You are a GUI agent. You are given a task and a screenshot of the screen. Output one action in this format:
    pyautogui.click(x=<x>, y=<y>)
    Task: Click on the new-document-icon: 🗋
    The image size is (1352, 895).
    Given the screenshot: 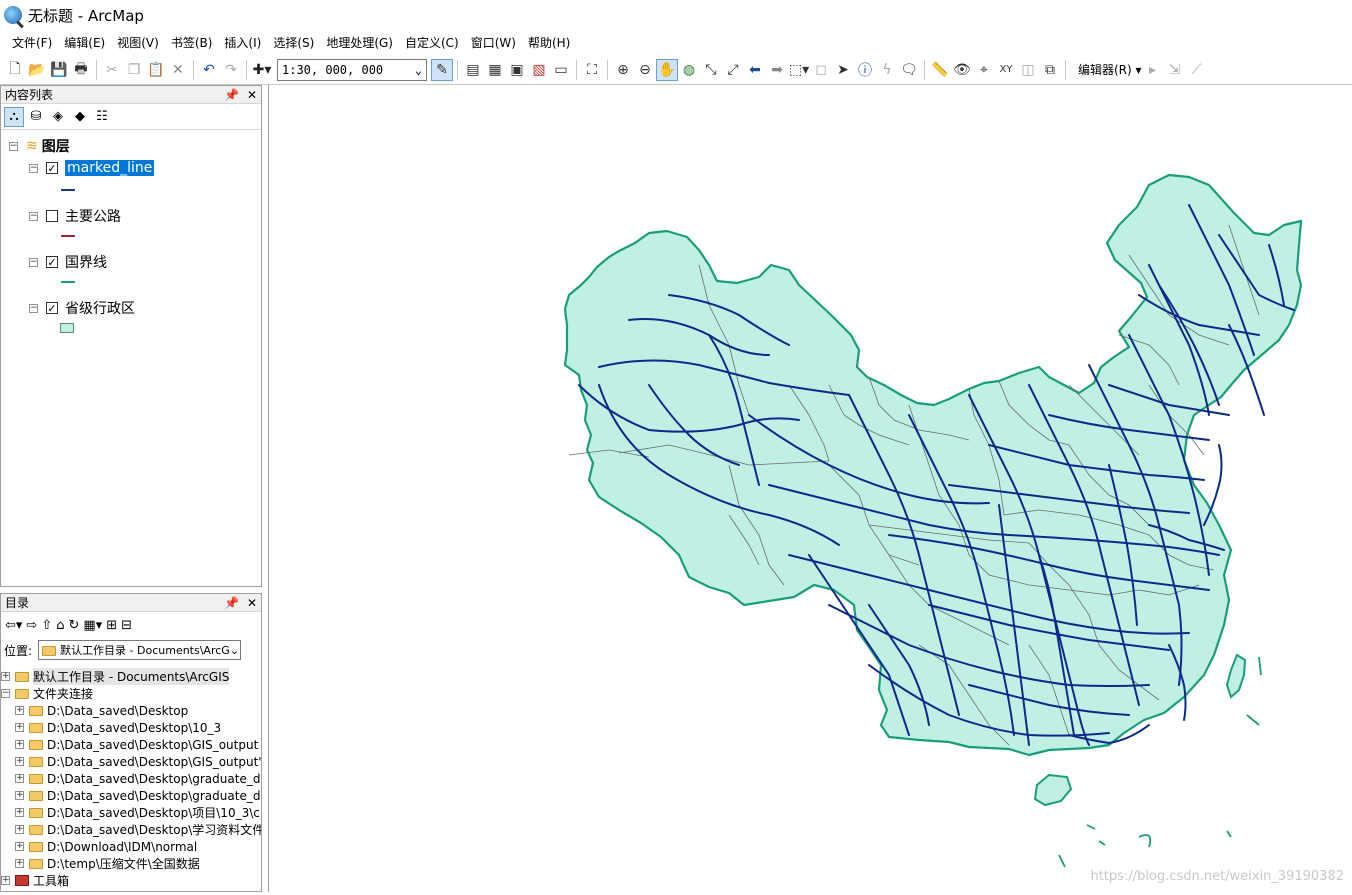 What is the action you would take?
    pyautogui.click(x=15, y=70)
    